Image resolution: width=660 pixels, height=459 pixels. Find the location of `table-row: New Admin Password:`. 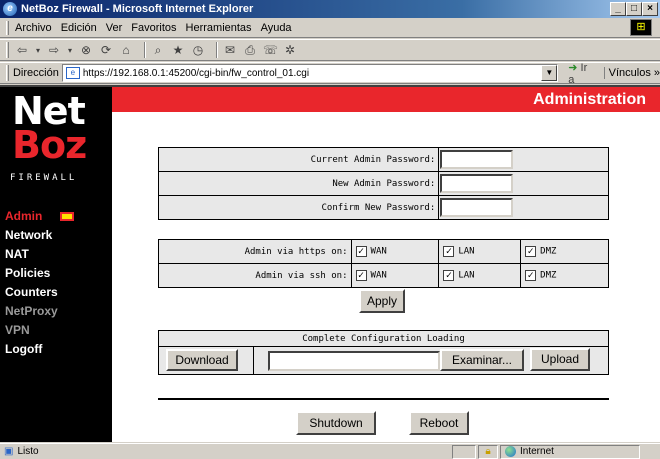

table-row: New Admin Password: is located at coordinates (383, 183).